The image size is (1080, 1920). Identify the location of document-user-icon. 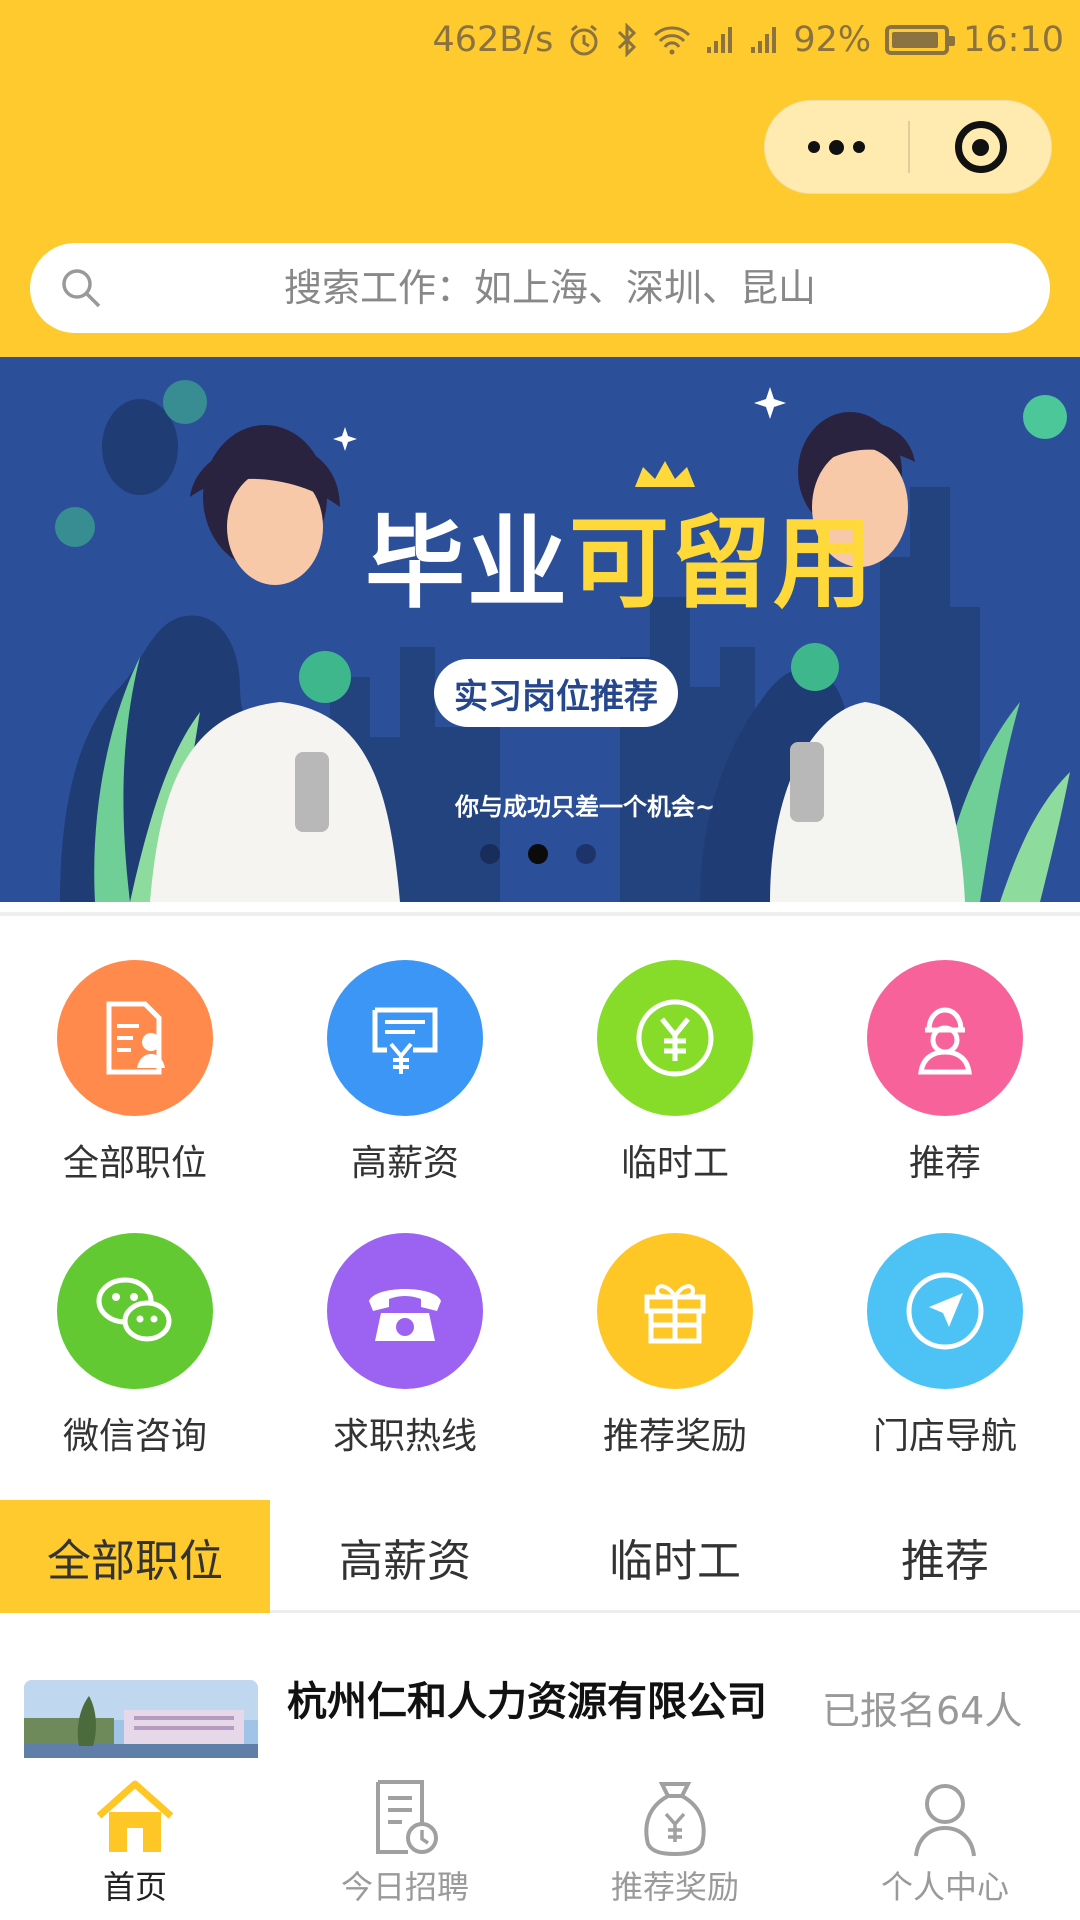
(135, 1038).